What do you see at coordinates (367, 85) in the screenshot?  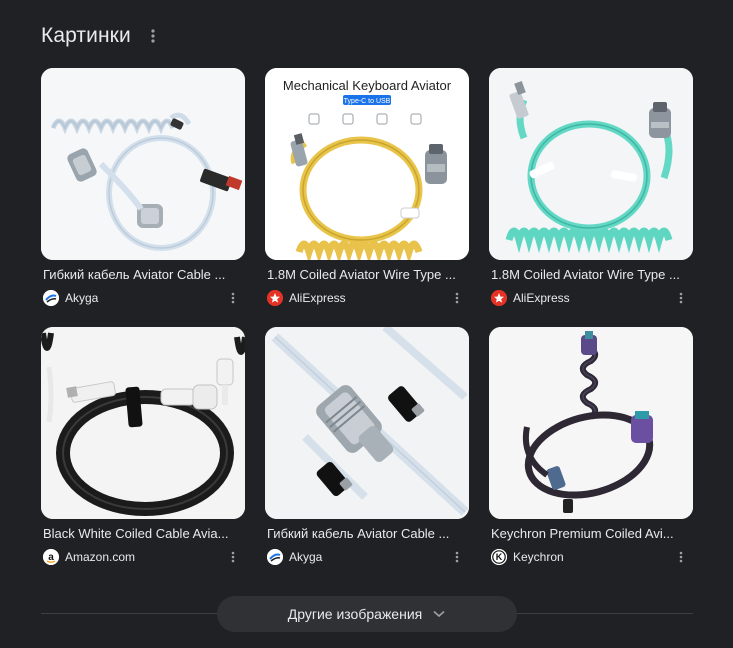 I see `image-headline-text: Mechanical Keyboard Aviator` at bounding box center [367, 85].